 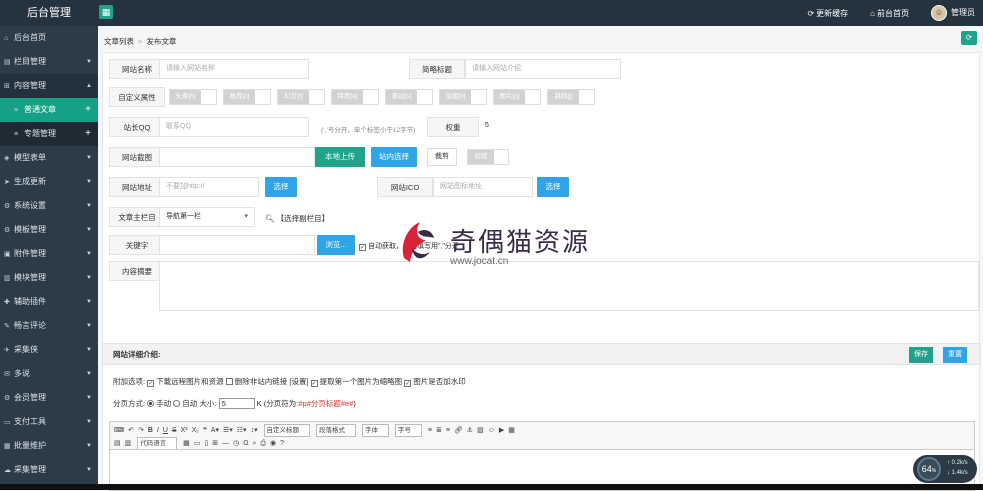 I want to click on sidebar-item-home: ⌂ 后台首页, so click(x=49, y=38).